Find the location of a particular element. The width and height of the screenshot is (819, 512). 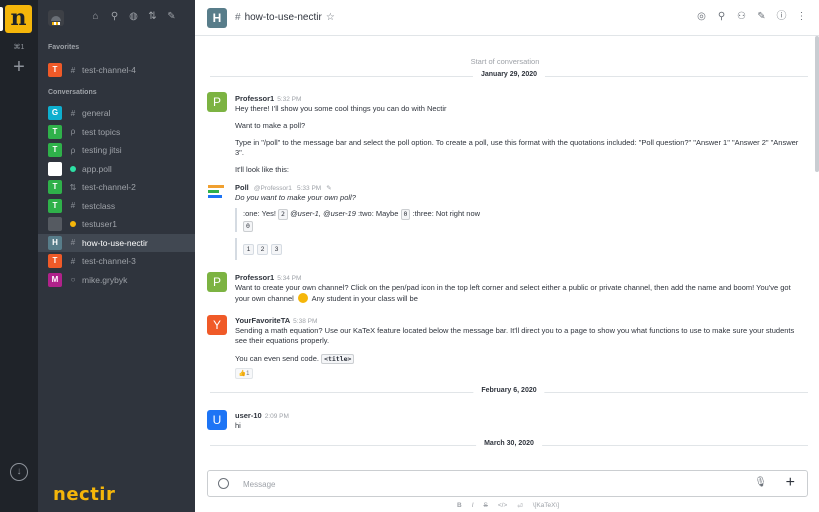

away-dot is located at coordinates (73, 224).